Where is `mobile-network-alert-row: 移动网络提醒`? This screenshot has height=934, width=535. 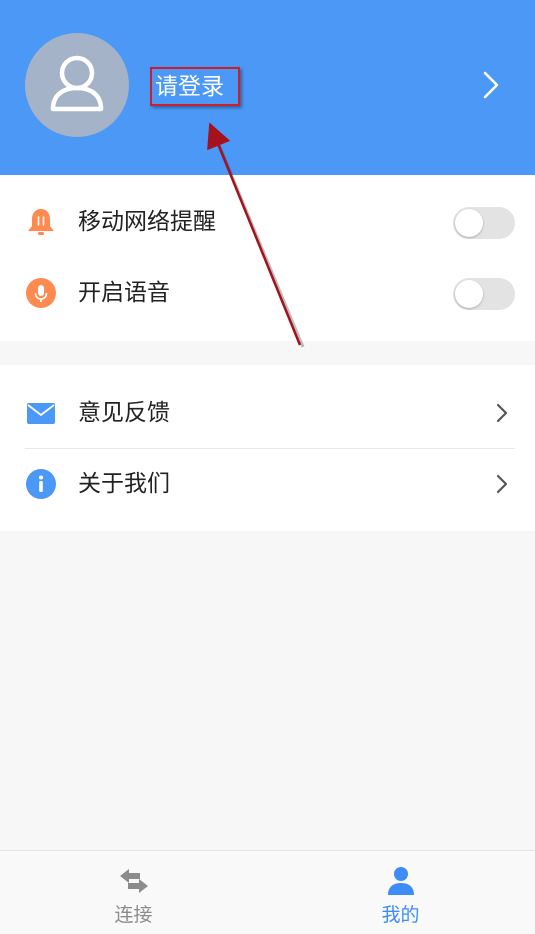
mobile-network-alert-row: 移动网络提醒 is located at coordinates (267, 222).